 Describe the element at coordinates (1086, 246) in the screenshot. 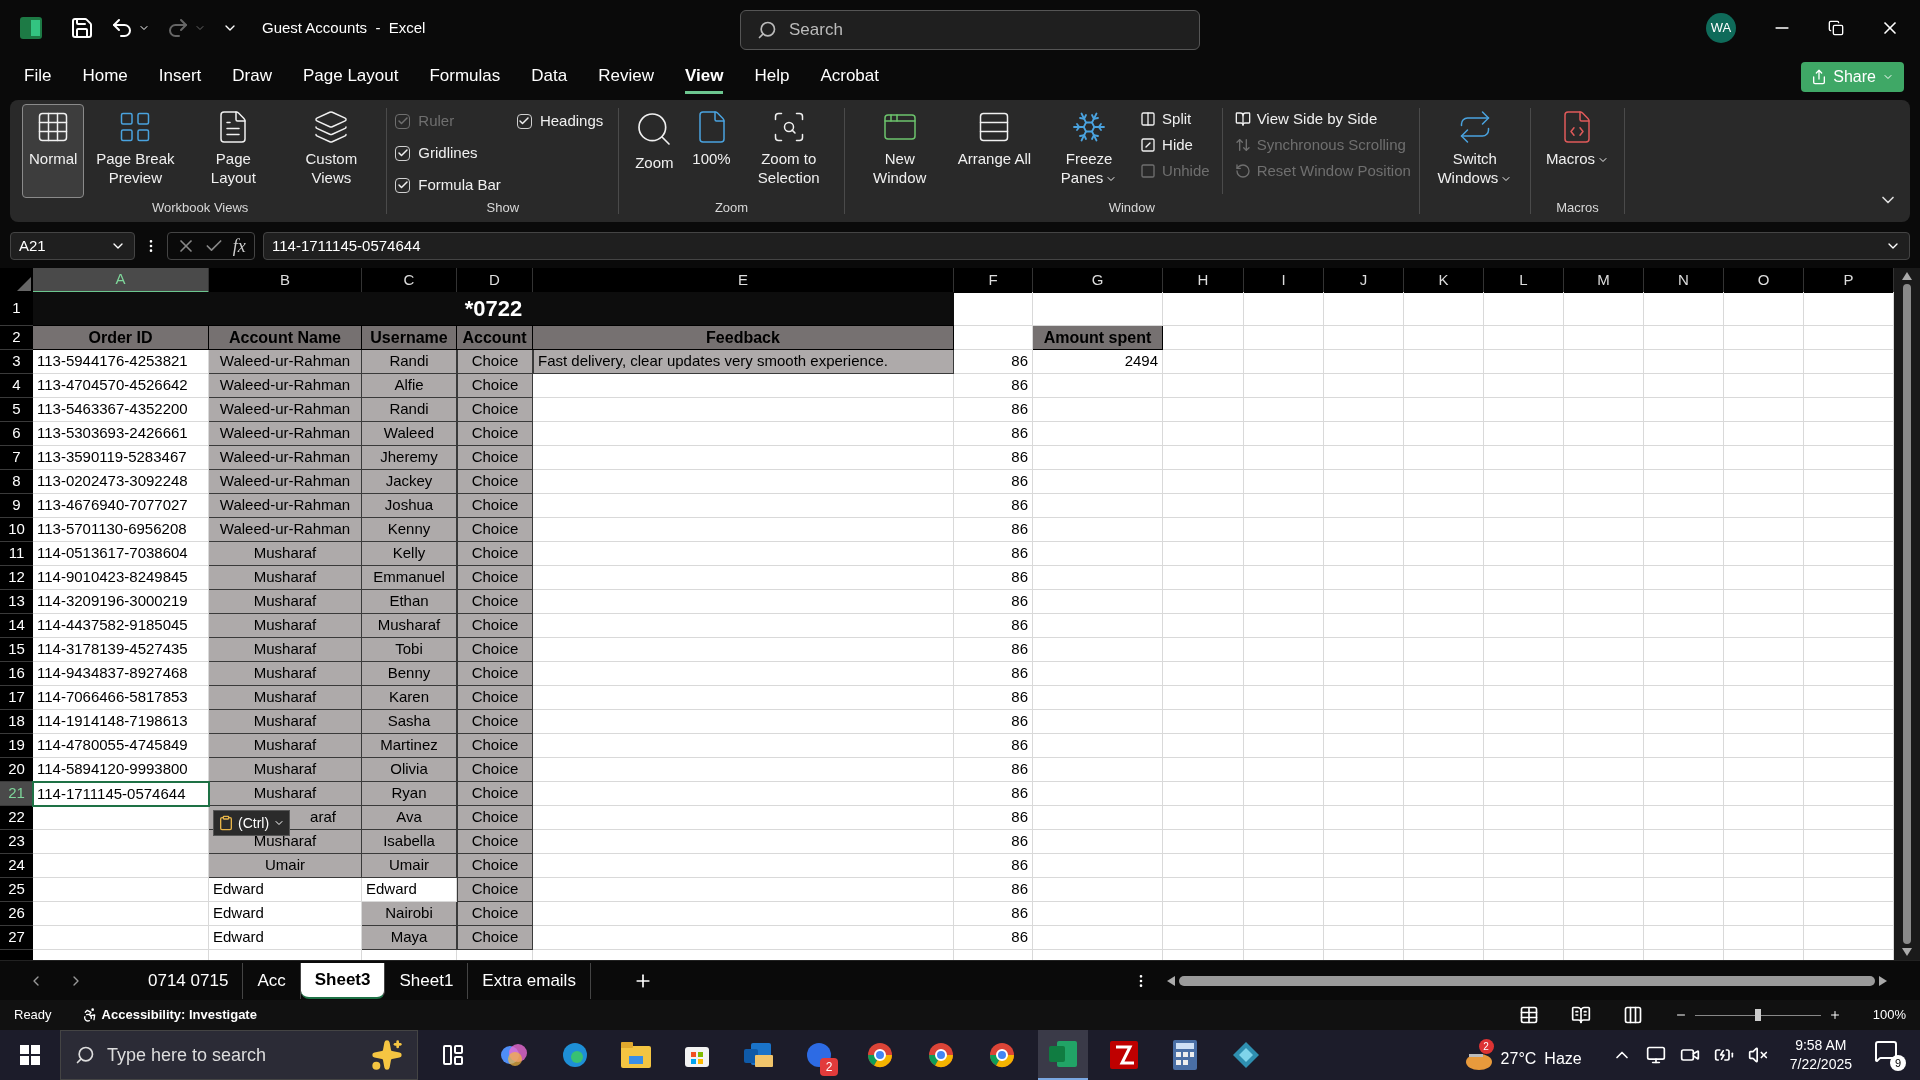

I see `formula-field: 114-1711145-0574644` at that location.